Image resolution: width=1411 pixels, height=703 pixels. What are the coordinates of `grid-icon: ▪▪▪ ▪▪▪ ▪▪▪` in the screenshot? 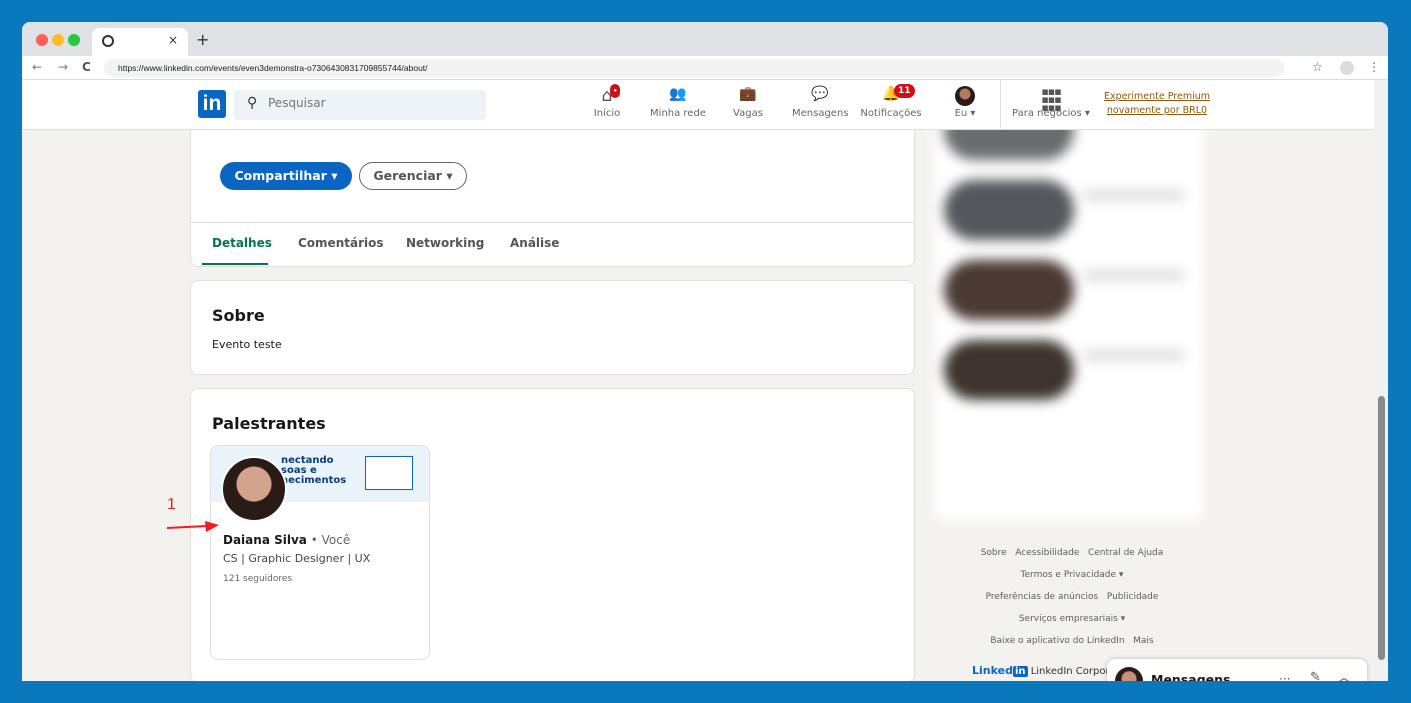 It's located at (1051, 99).